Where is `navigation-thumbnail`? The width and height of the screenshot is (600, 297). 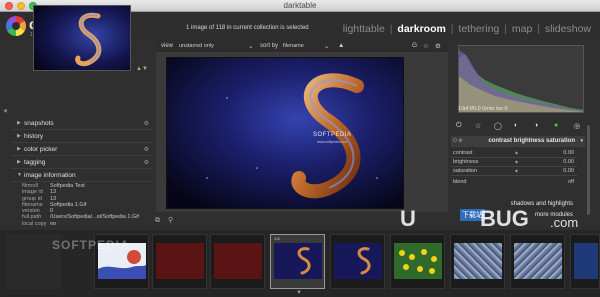
navigation-thumbnail is located at coordinates (82, 38).